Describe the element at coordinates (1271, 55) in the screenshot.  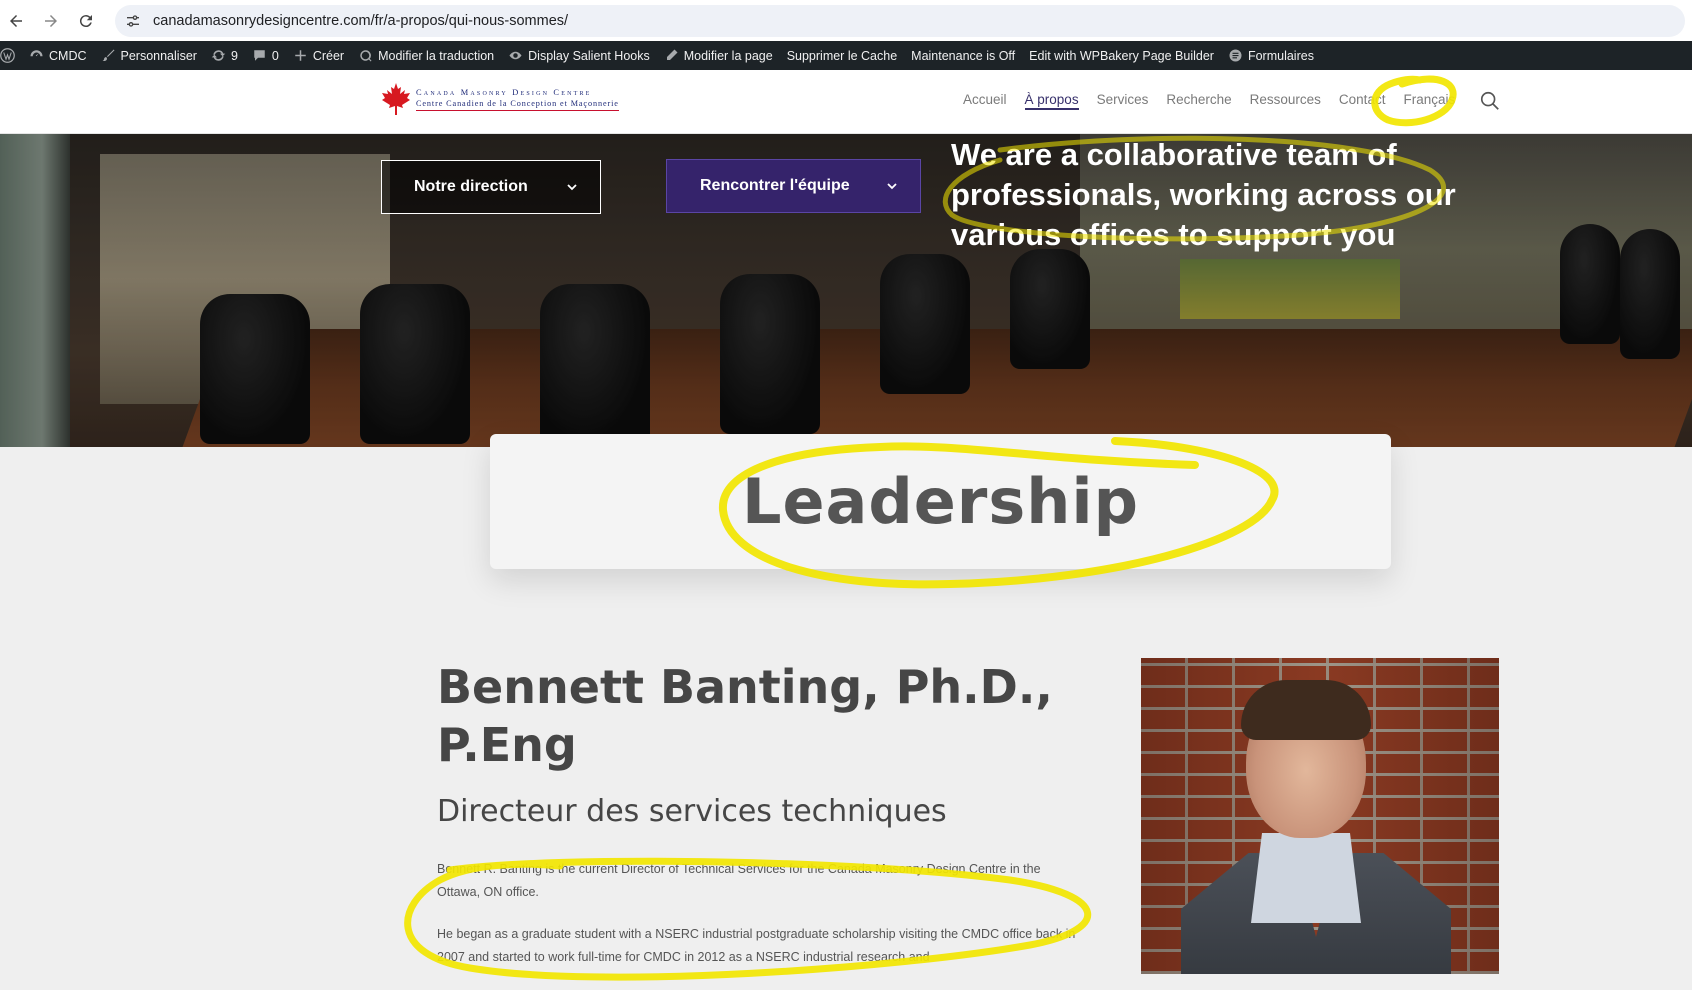
I see `admin-forms-link: Formulaires` at that location.